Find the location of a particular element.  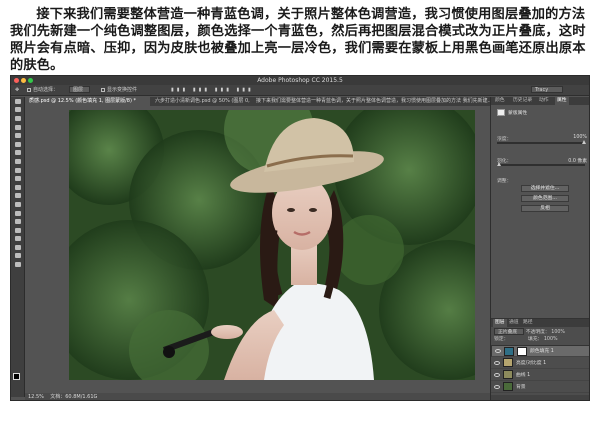

stamp-tool is located at coordinates (18, 170).